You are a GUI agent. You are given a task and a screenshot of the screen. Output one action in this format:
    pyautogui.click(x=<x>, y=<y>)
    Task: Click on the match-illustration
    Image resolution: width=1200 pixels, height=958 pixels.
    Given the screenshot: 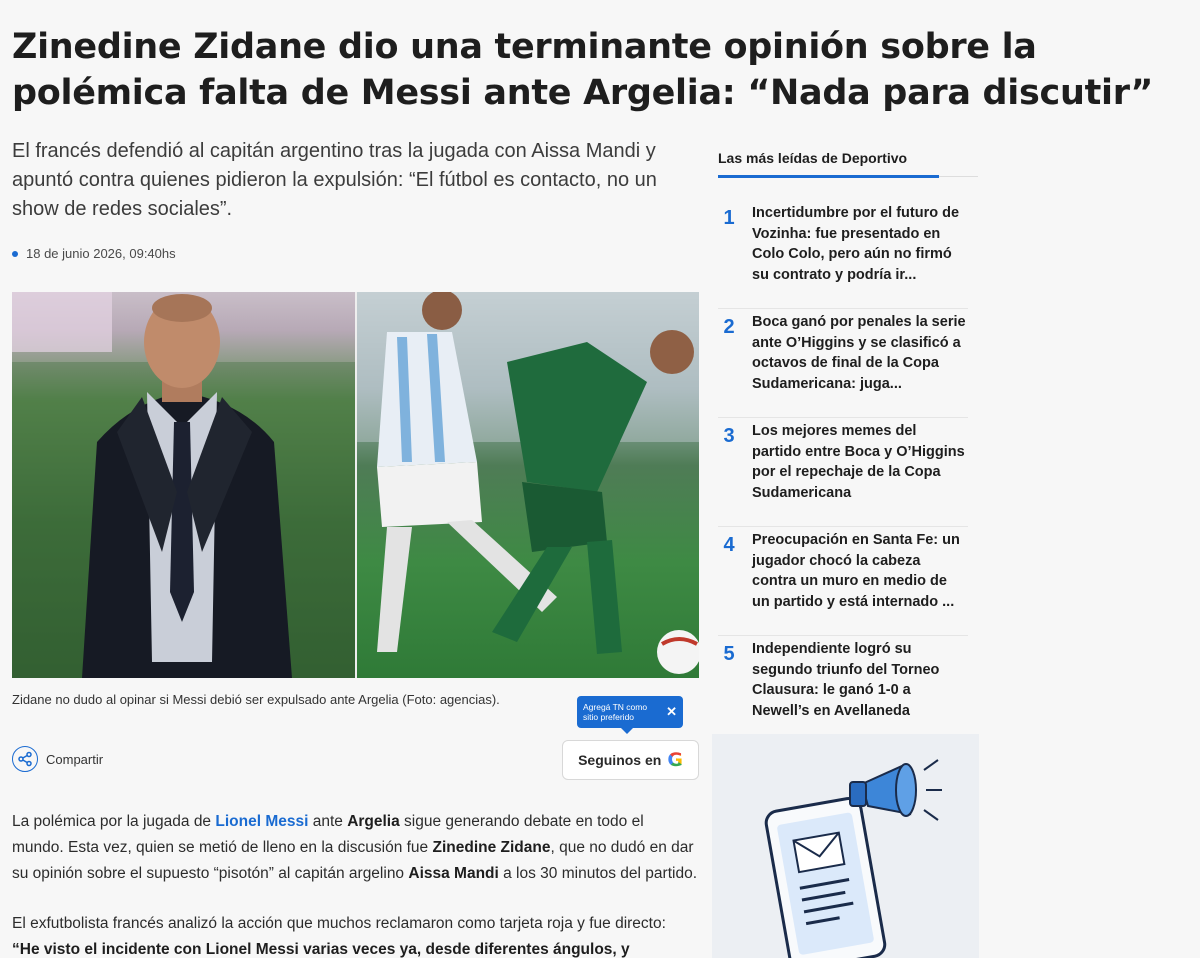 What is the action you would take?
    pyautogui.click(x=528, y=483)
    